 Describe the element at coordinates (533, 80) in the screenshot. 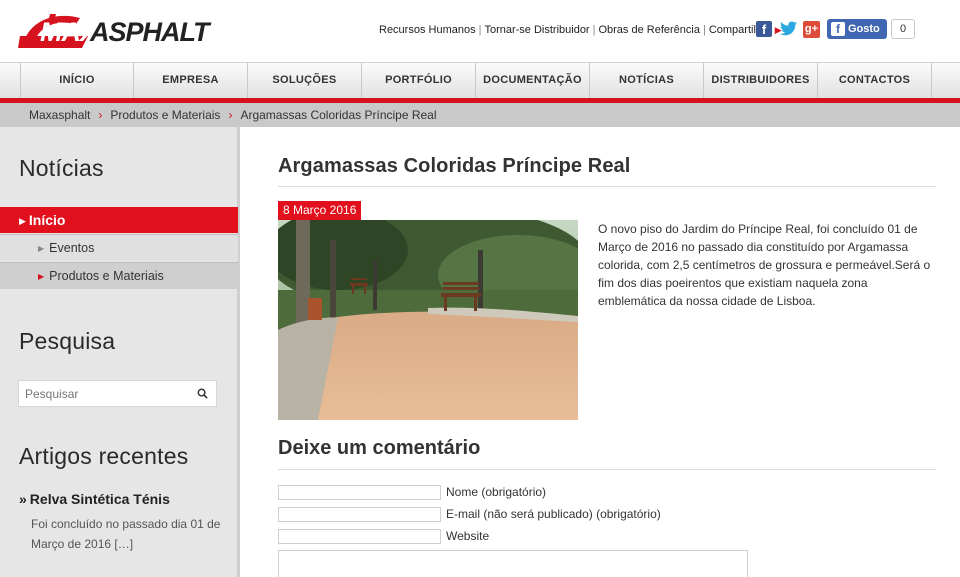

I see `nav-documentacao: DOCUMENTAÇÃO` at that location.